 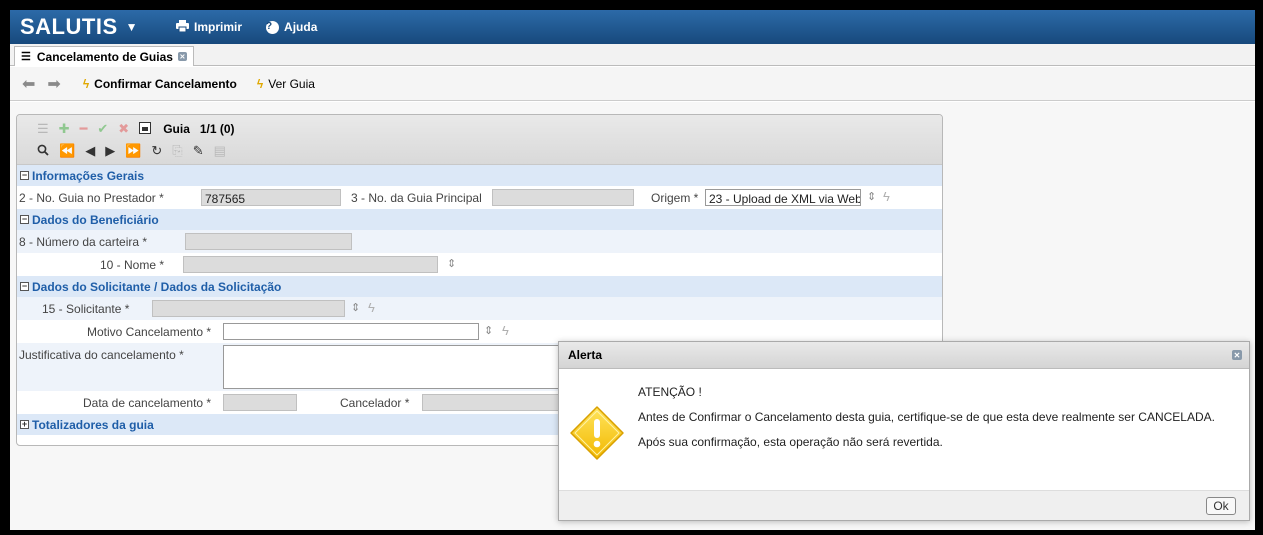 I want to click on form-row: 10 - Nome * ⇕, so click(x=479, y=264).